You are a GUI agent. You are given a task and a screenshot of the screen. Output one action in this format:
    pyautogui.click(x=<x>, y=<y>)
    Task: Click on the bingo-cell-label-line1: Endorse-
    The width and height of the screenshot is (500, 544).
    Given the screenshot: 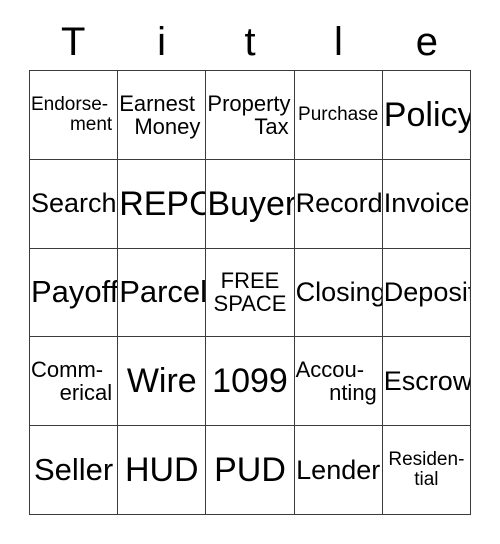 What is the action you would take?
    pyautogui.click(x=70, y=104)
    